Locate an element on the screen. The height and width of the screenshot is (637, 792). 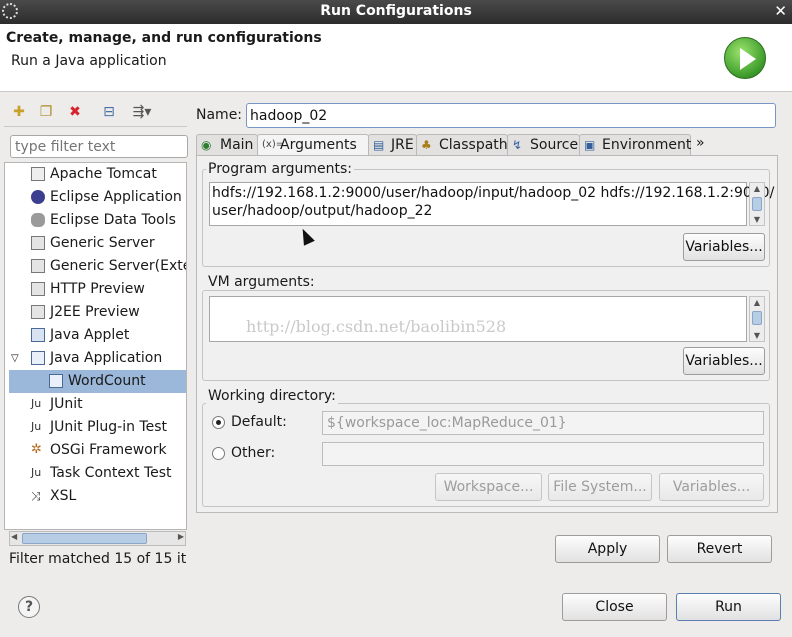
tab-arguments: (x)= Arguments is located at coordinates (313, 145).